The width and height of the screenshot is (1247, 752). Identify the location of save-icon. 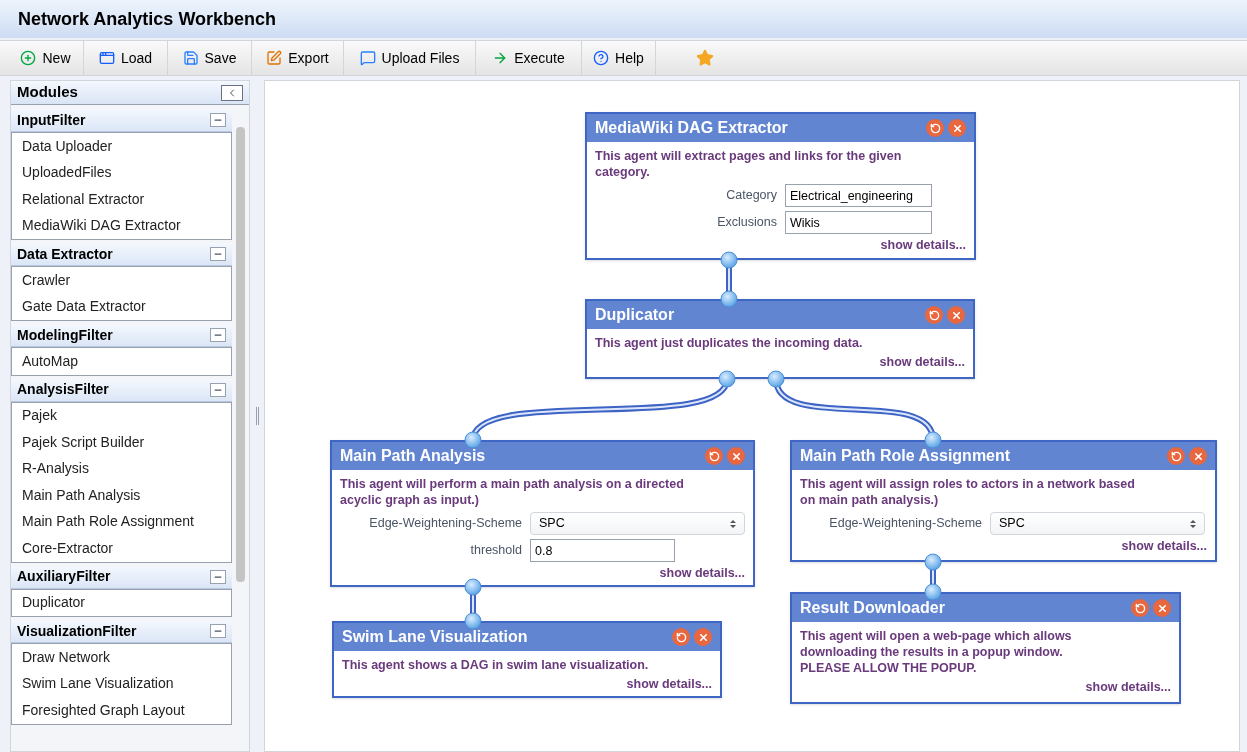
(190, 58).